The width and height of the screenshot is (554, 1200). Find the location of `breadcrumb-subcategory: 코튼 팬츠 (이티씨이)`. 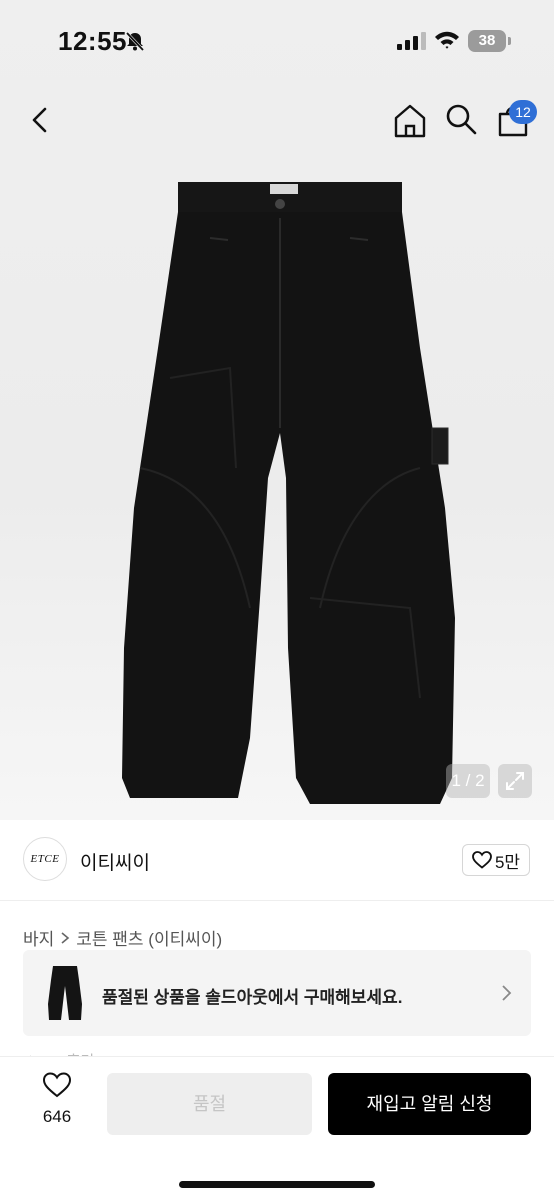

breadcrumb-subcategory: 코튼 팬츠 (이티씨이) is located at coordinates (149, 937).